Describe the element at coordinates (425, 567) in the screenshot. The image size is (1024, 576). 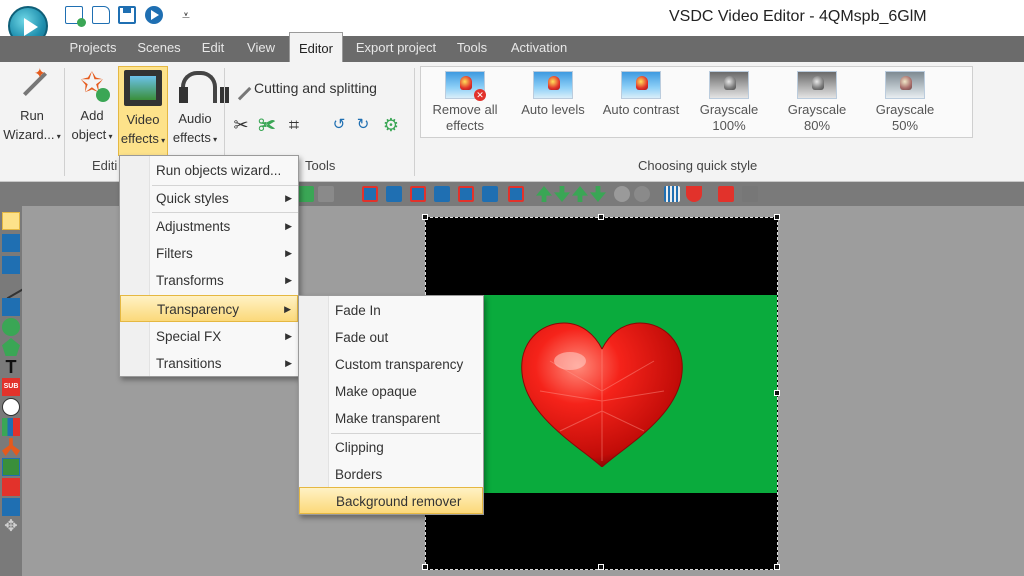
I see `resize-handle-bottom-left` at that location.